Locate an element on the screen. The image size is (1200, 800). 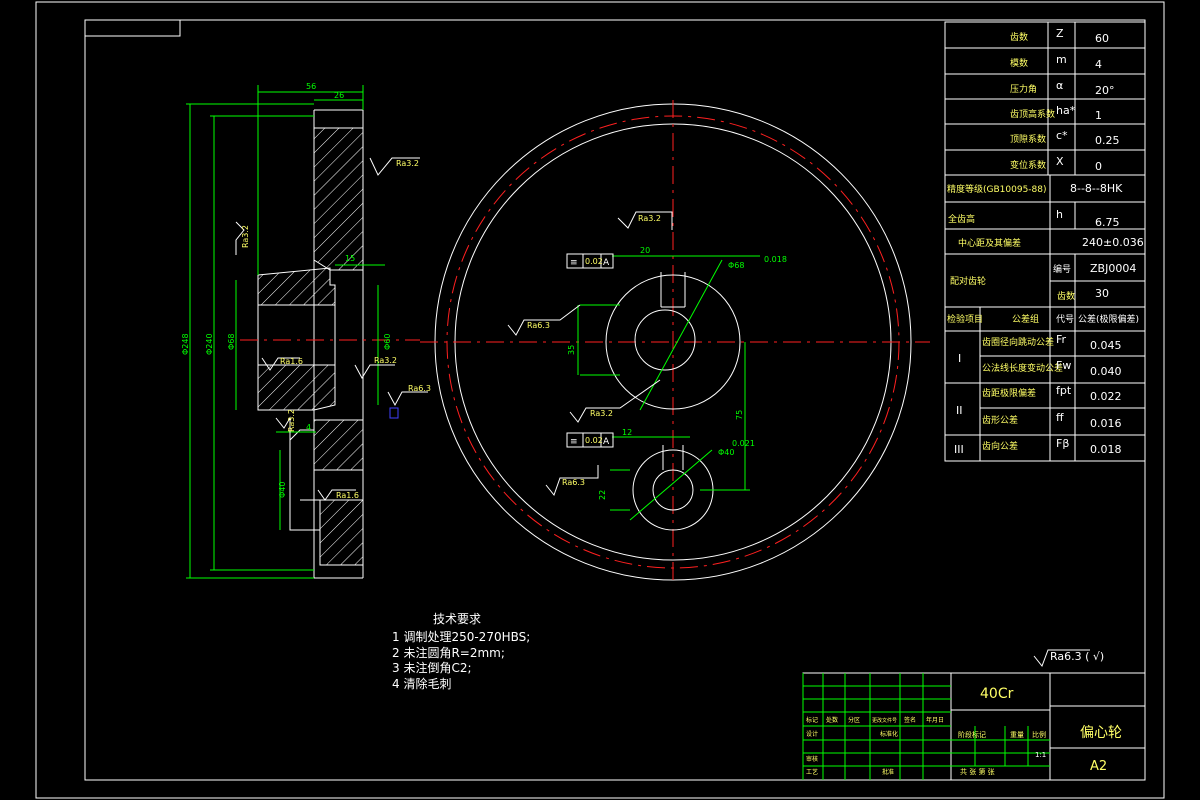
tol-symbol: Fw is located at coordinates (1063, 365).